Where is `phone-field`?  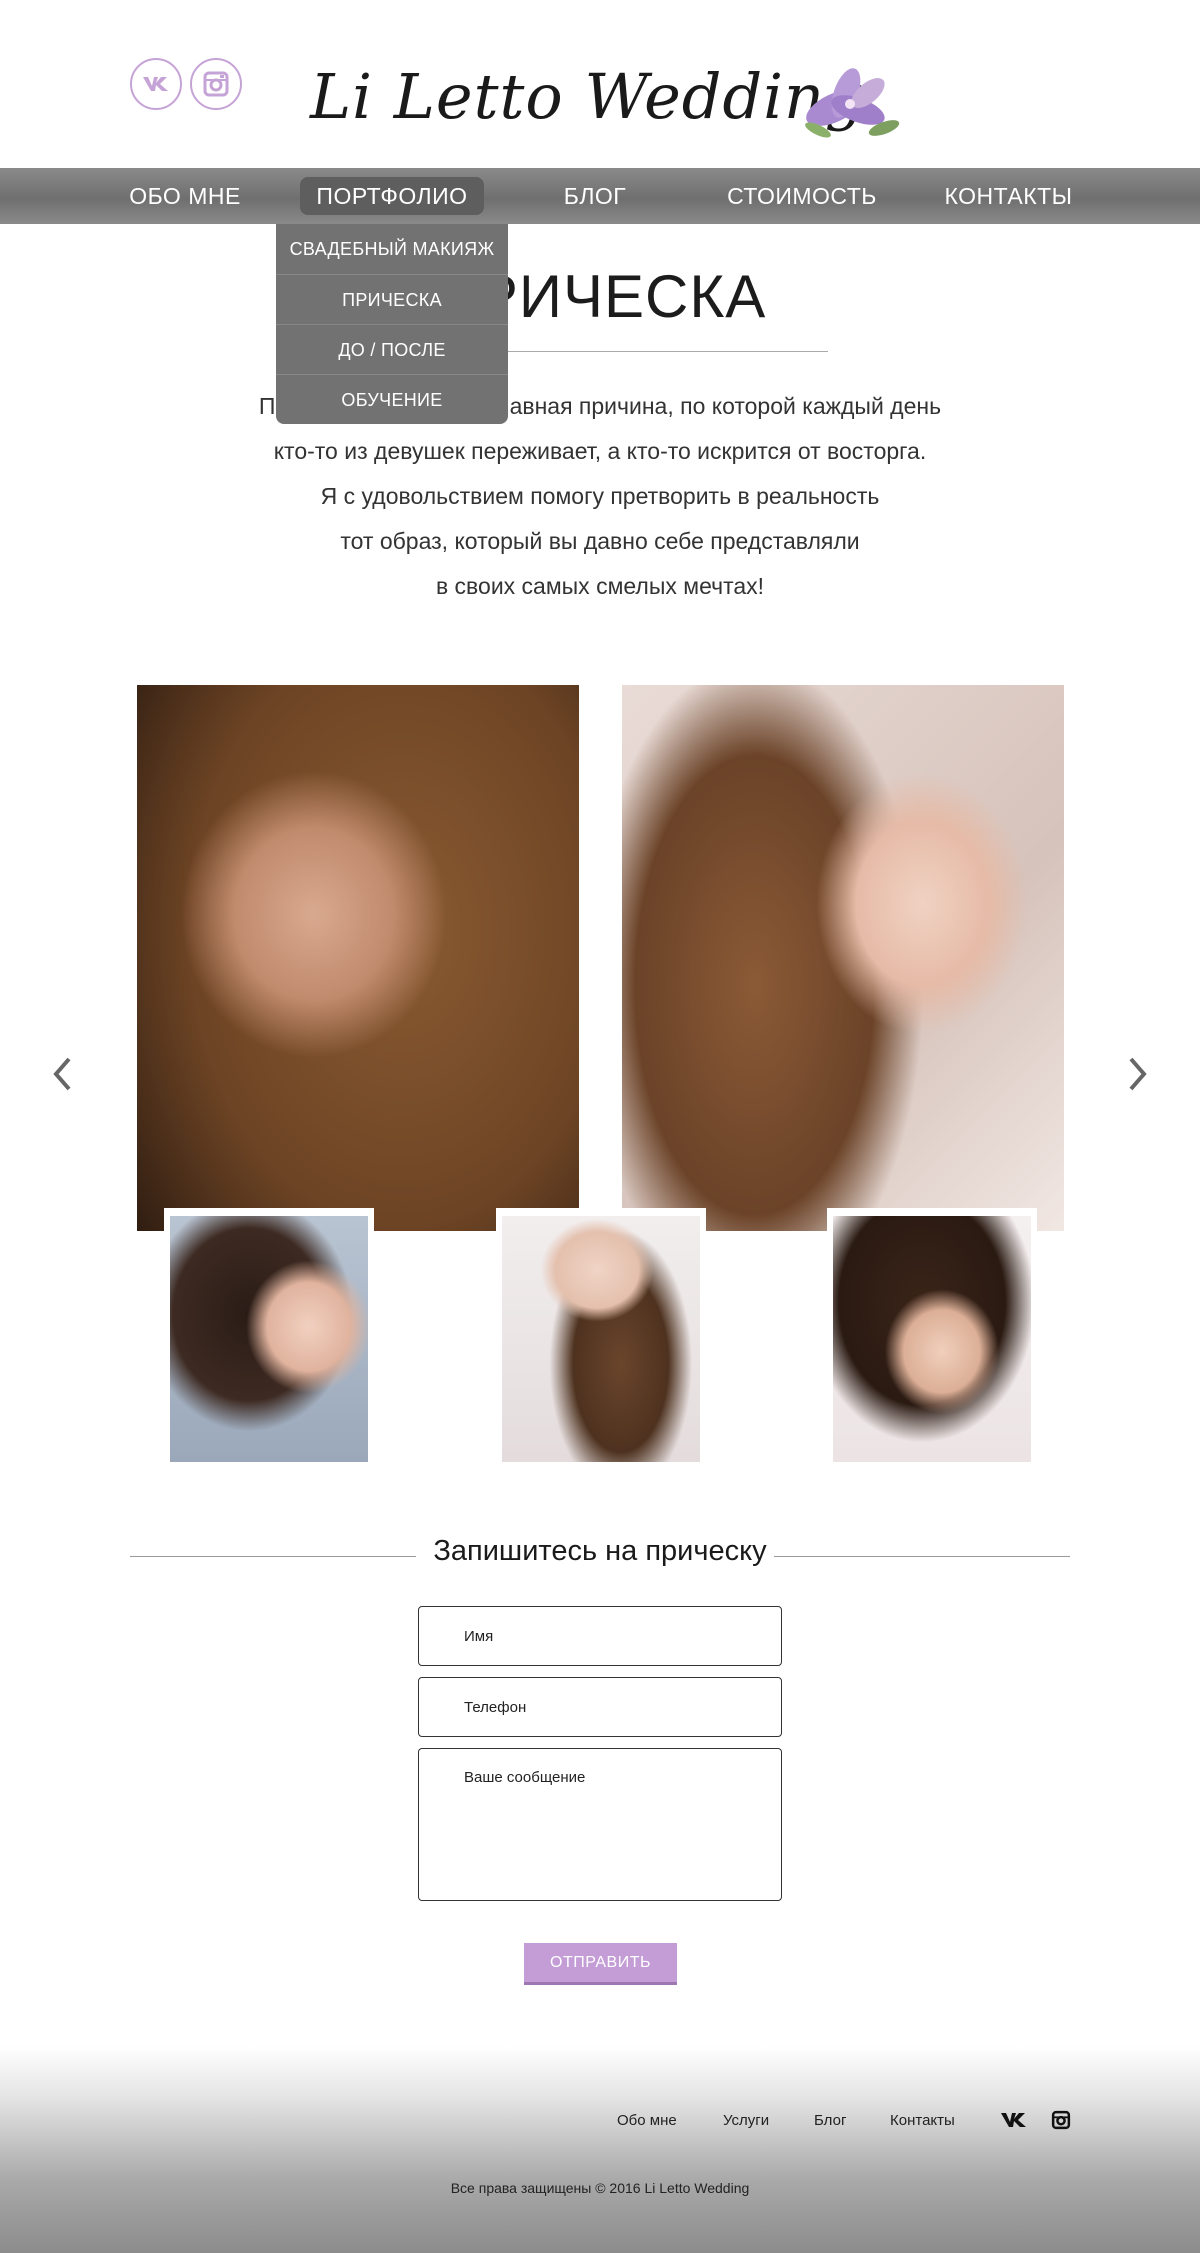 phone-field is located at coordinates (600, 1707).